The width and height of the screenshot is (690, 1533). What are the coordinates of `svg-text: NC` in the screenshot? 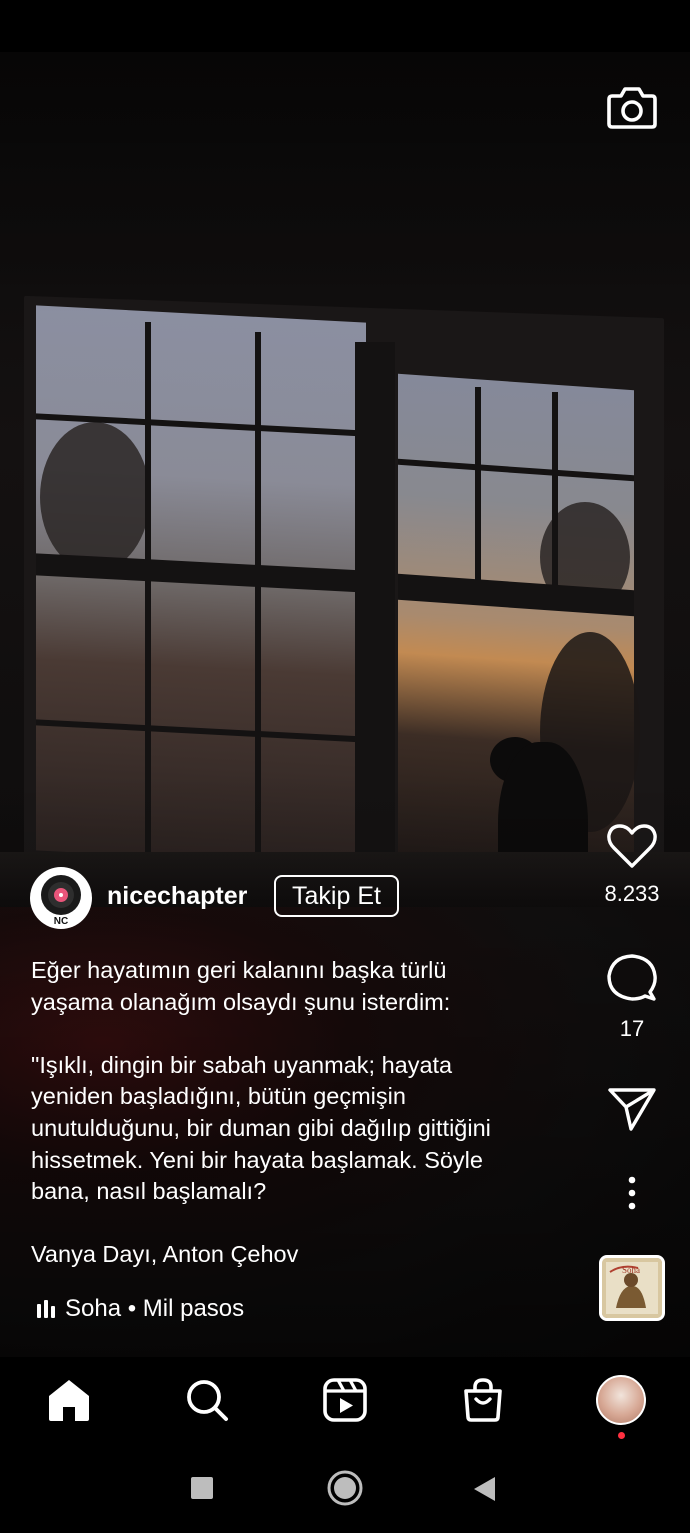 It's located at (61, 921).